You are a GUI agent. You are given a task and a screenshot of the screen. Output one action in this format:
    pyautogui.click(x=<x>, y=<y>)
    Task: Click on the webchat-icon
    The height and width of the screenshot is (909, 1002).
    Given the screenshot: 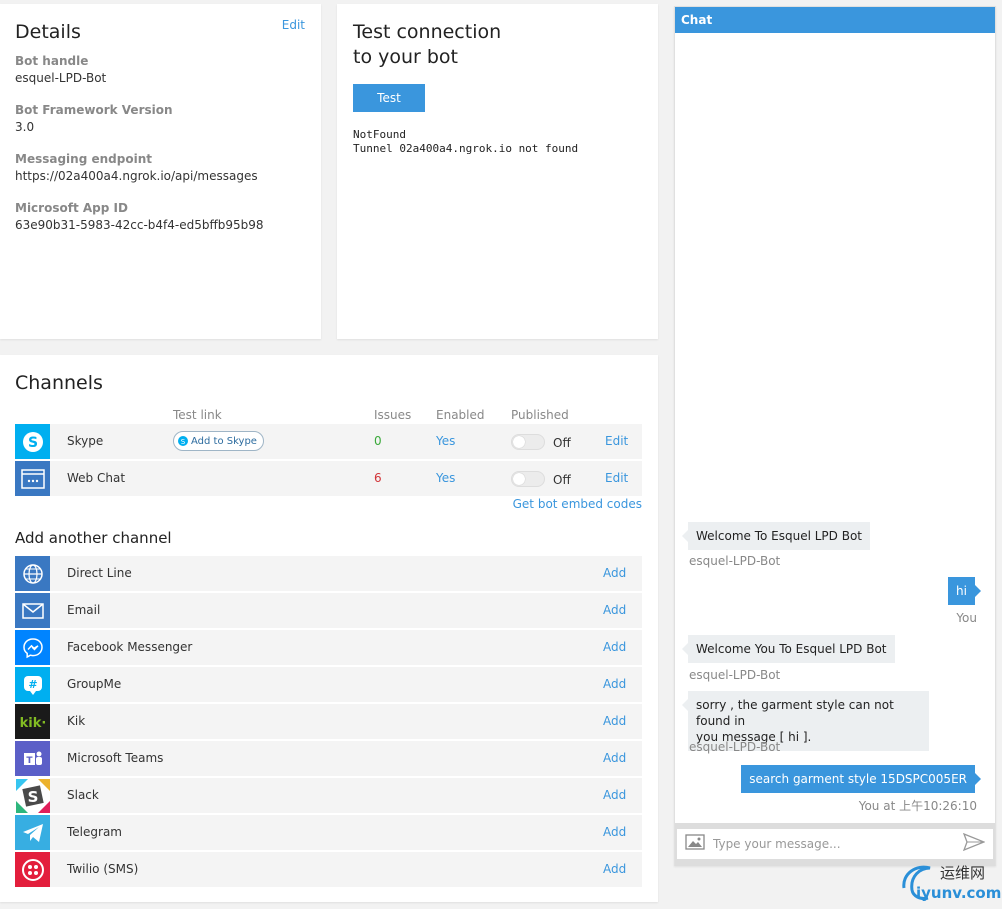 What is the action you would take?
    pyautogui.click(x=32, y=478)
    